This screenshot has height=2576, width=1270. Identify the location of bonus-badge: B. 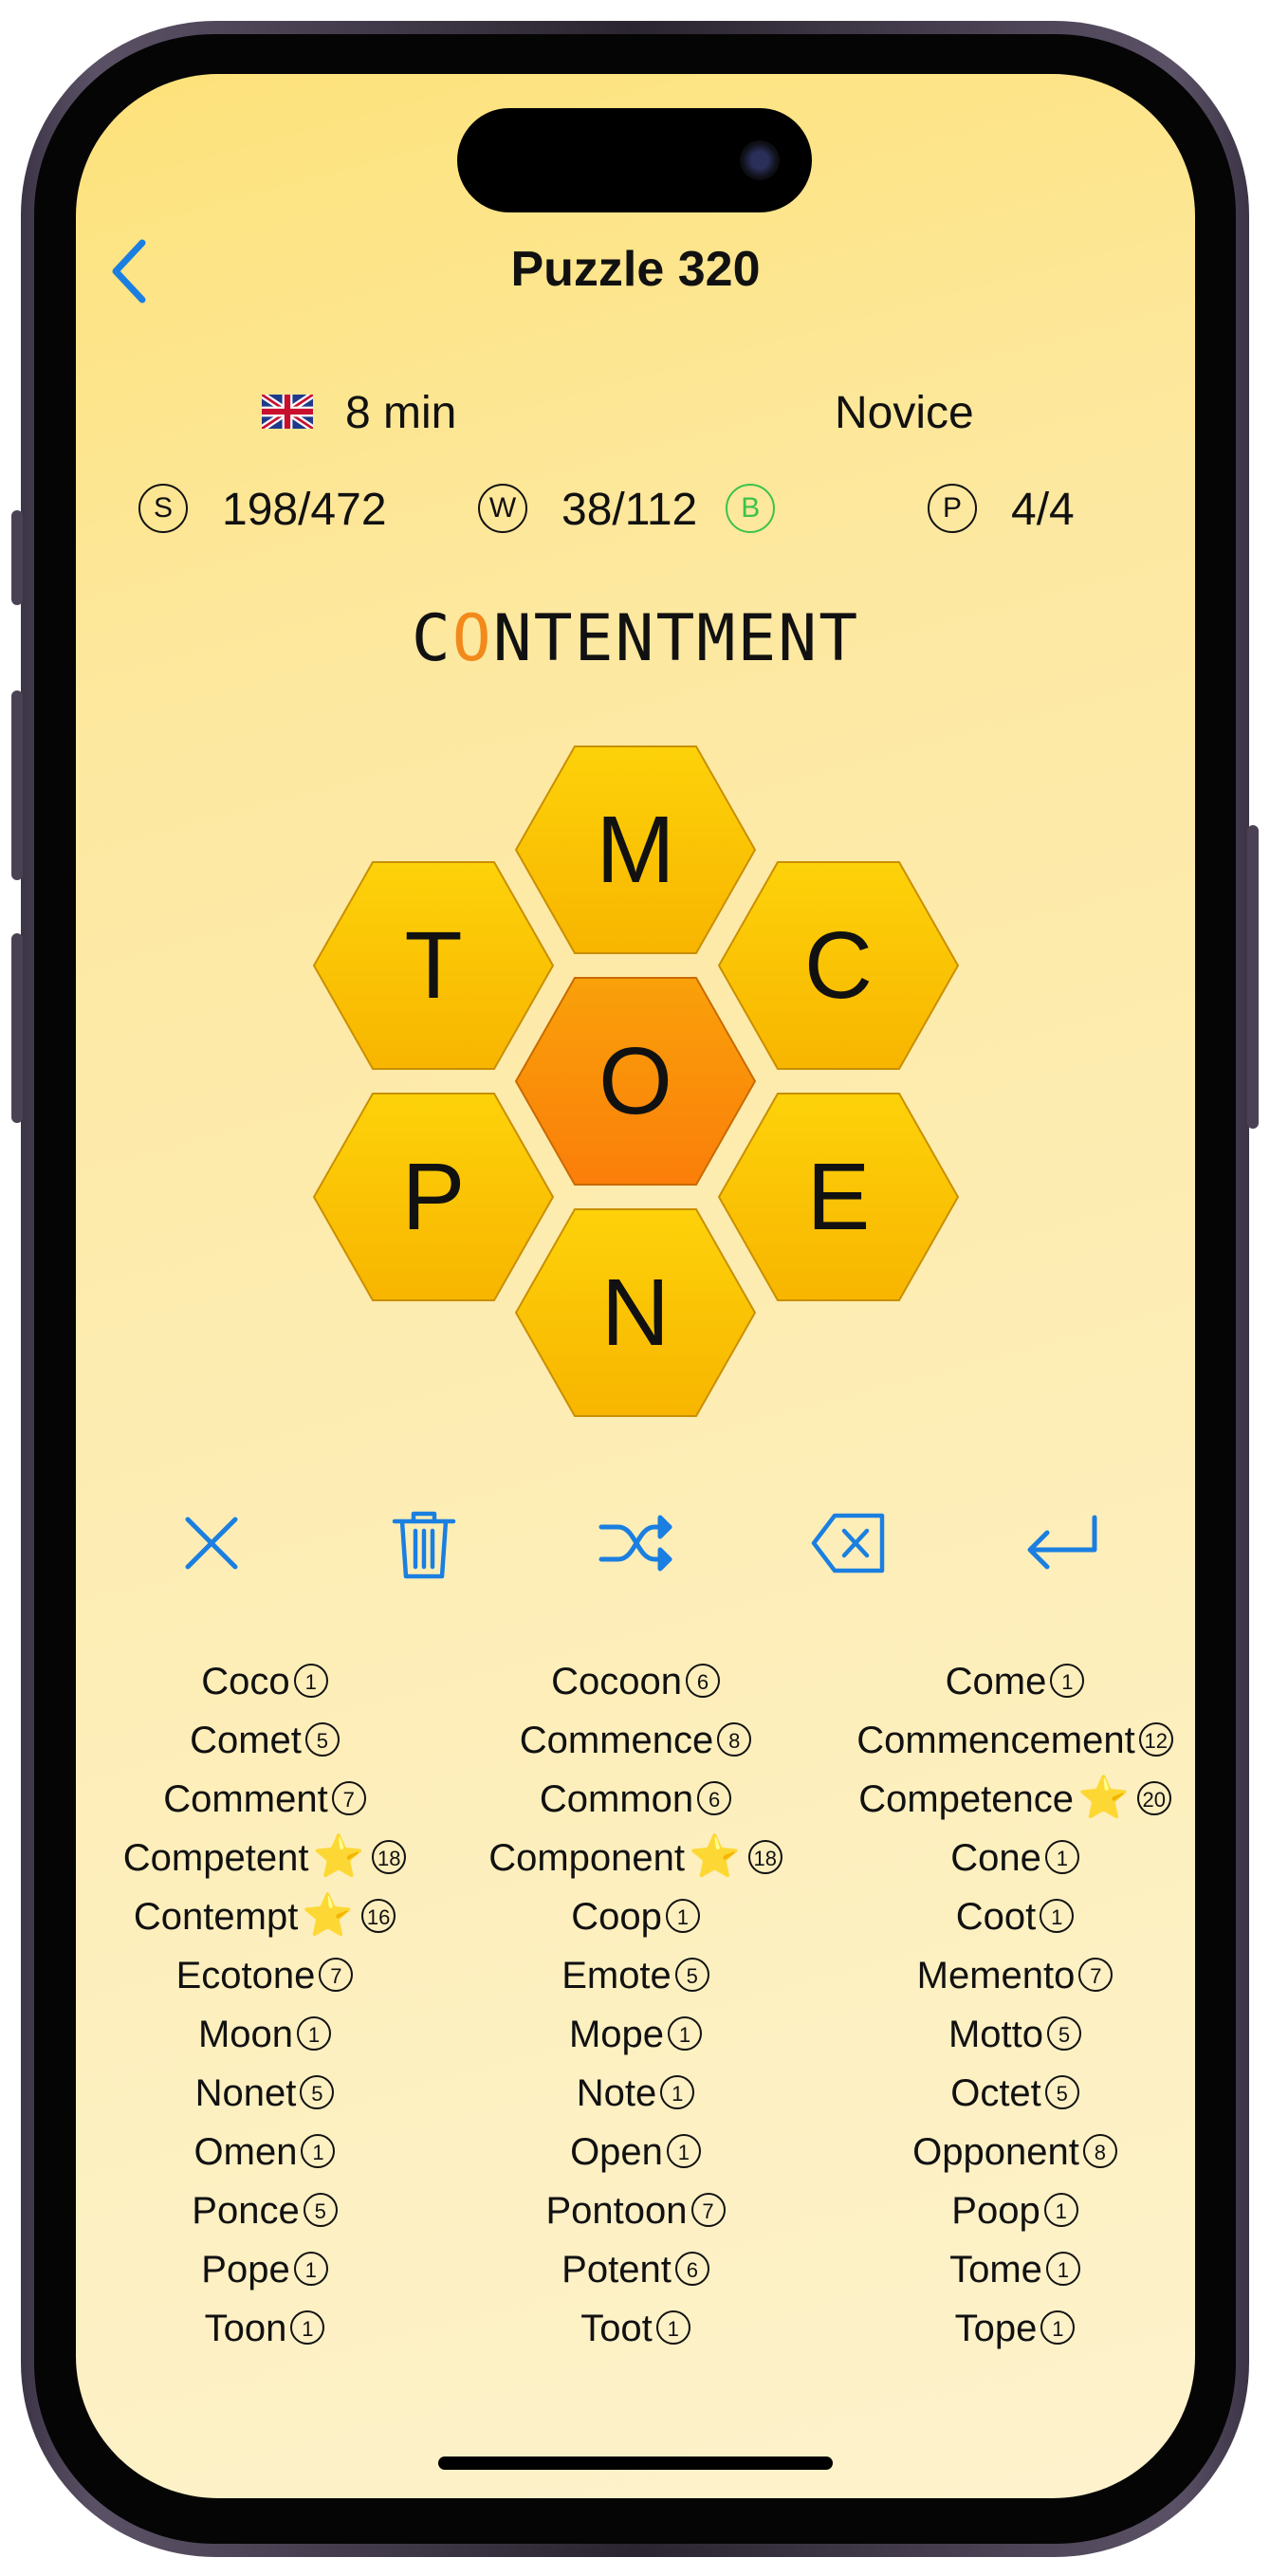
(751, 509).